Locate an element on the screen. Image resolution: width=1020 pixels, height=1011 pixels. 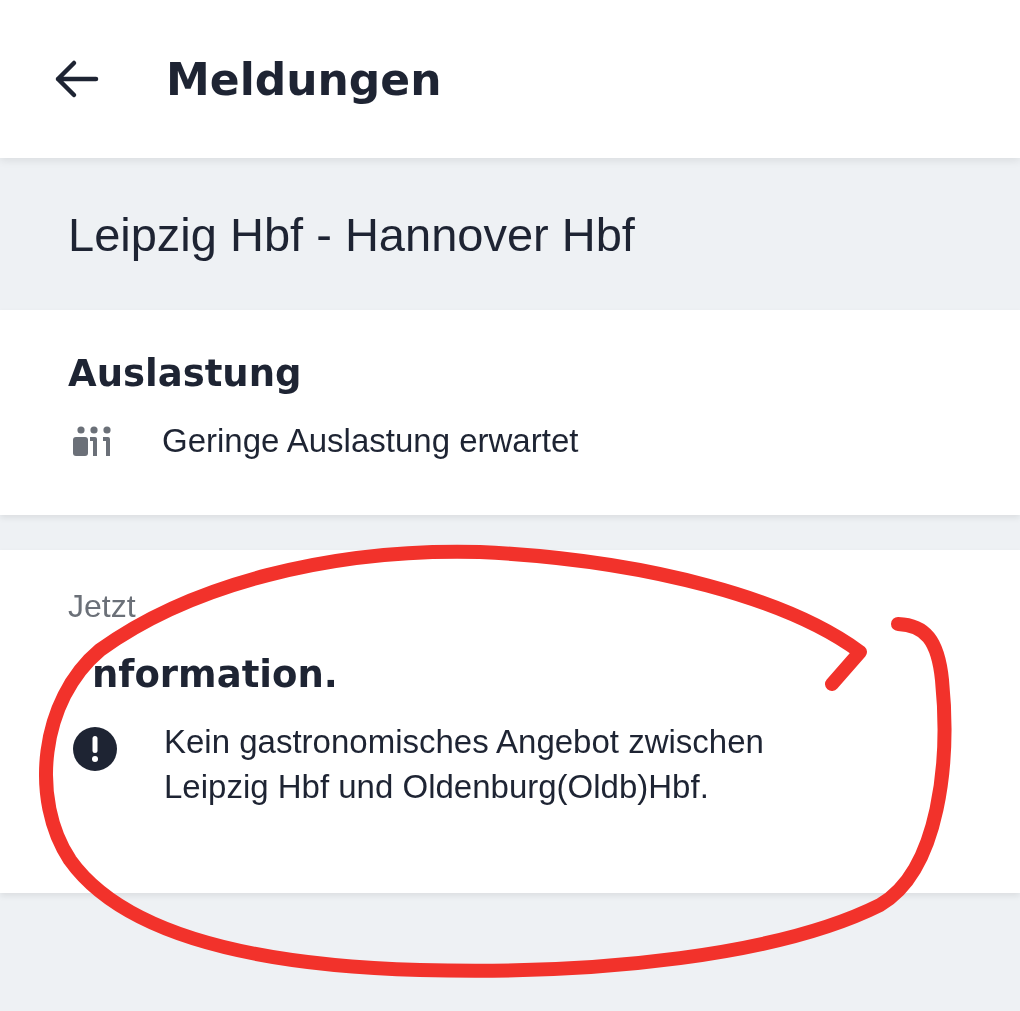
page-title: Meldungen is located at coordinates (304, 79).